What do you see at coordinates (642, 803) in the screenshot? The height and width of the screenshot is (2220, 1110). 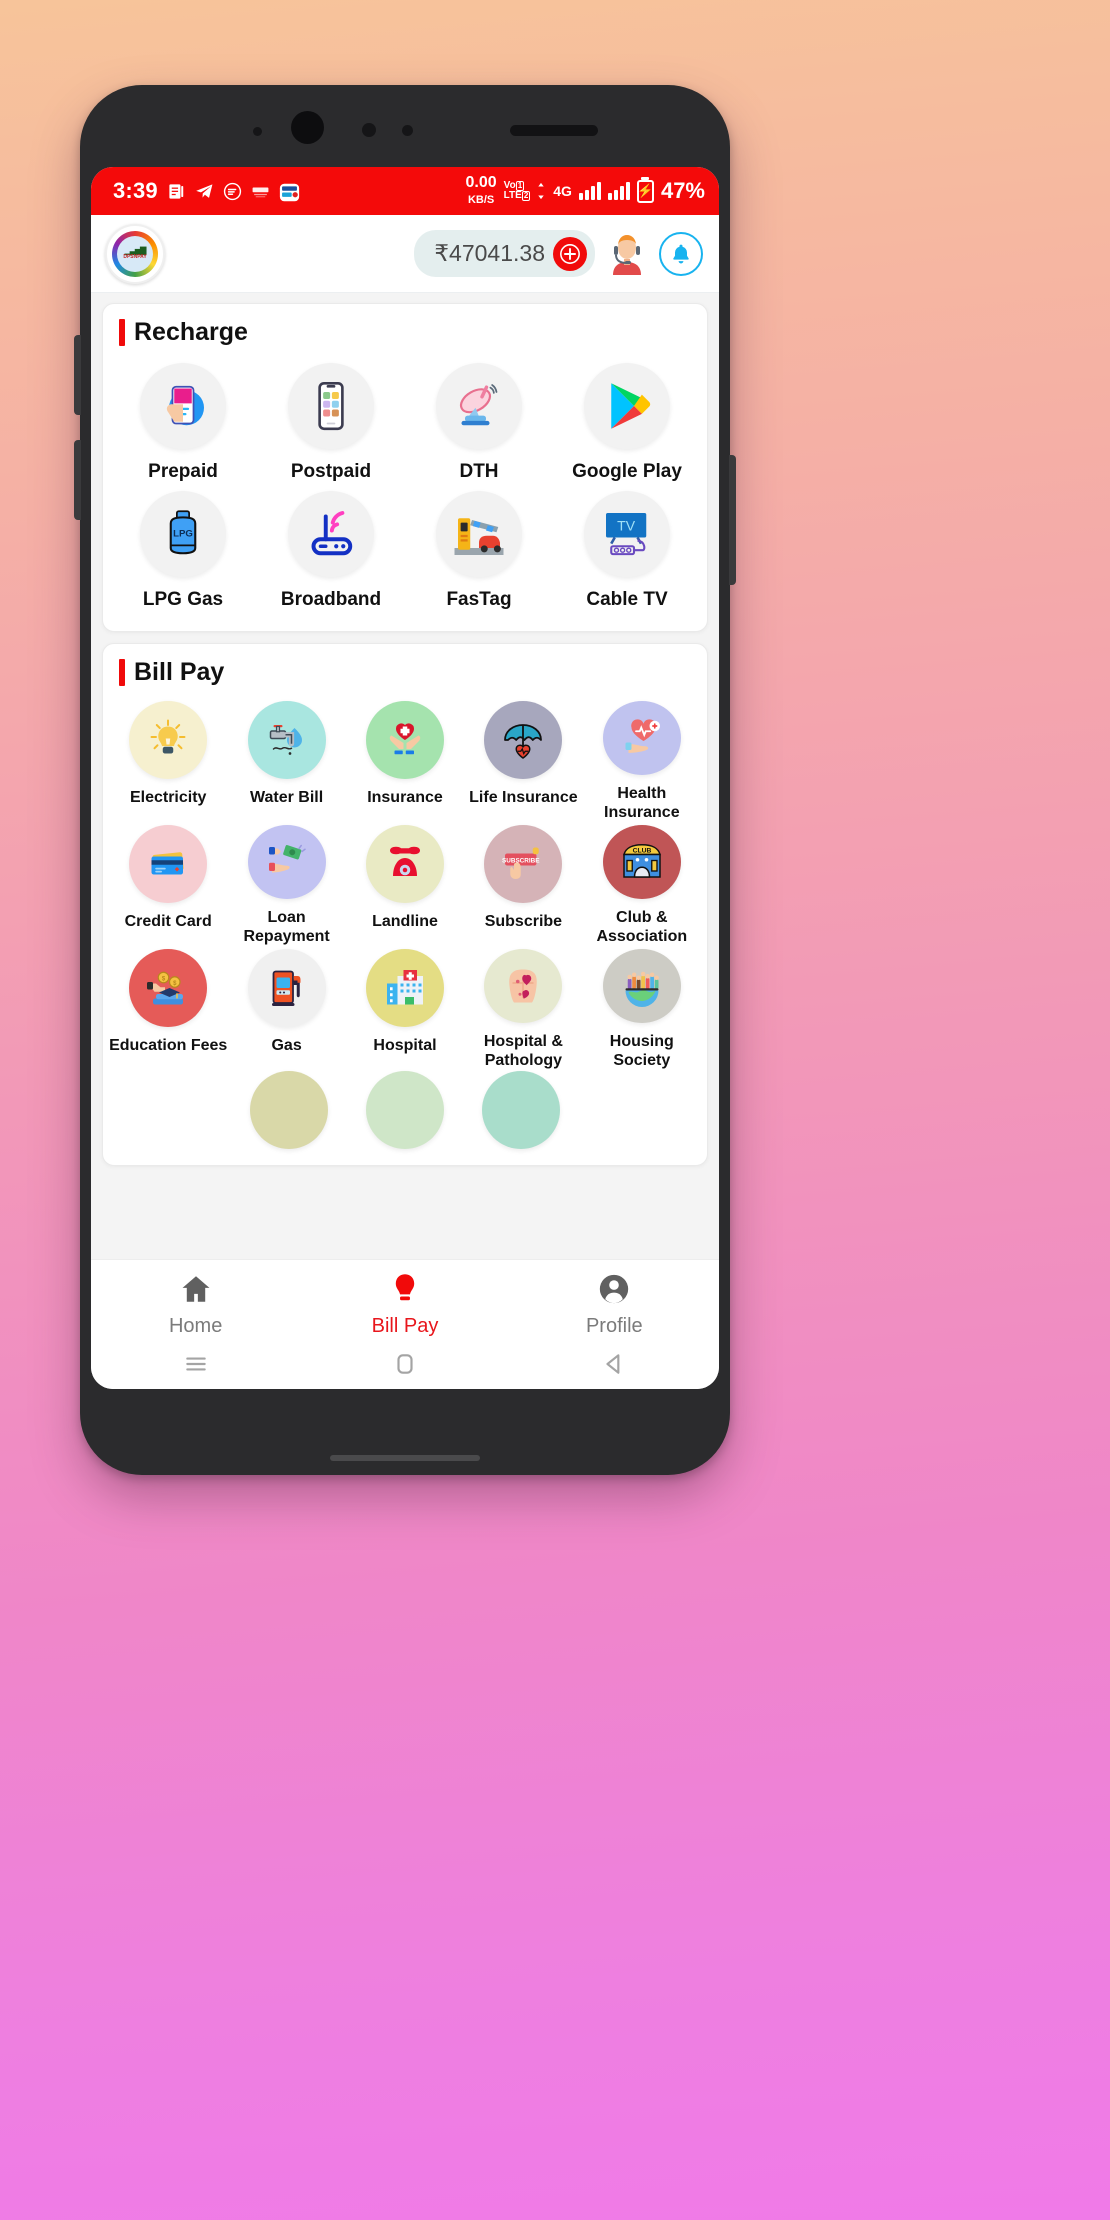 I see `bill-item-label: Health Insurance` at bounding box center [642, 803].